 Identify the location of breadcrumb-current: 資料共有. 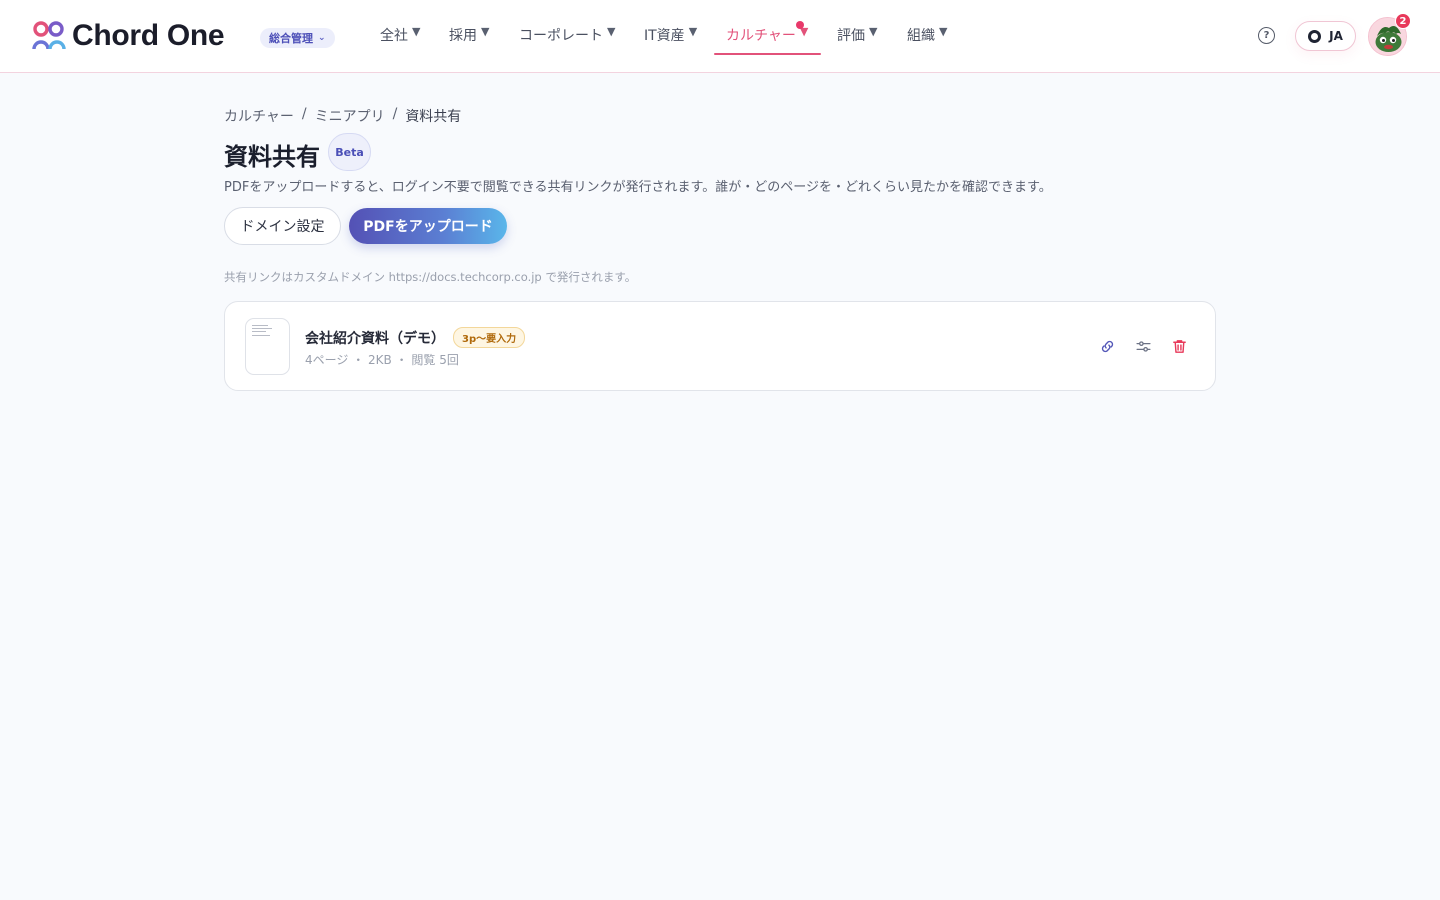
(433, 117).